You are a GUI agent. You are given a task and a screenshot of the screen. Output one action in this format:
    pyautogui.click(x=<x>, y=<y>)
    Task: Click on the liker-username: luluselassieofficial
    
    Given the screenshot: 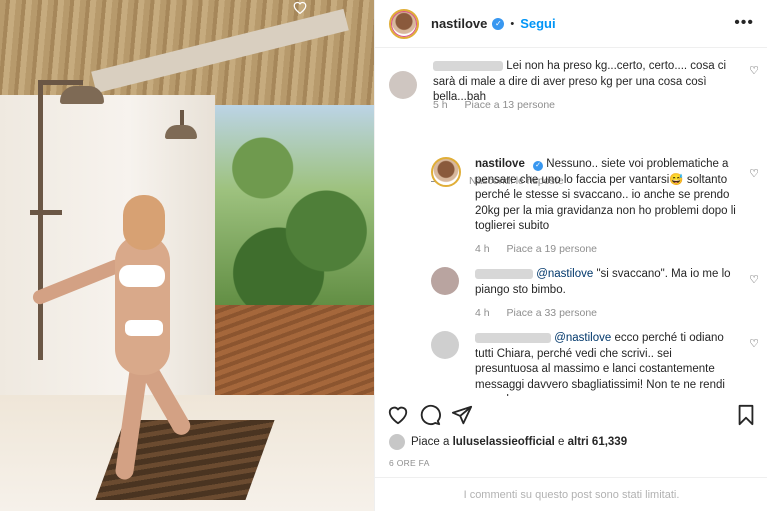 What is the action you would take?
    pyautogui.click(x=504, y=442)
    